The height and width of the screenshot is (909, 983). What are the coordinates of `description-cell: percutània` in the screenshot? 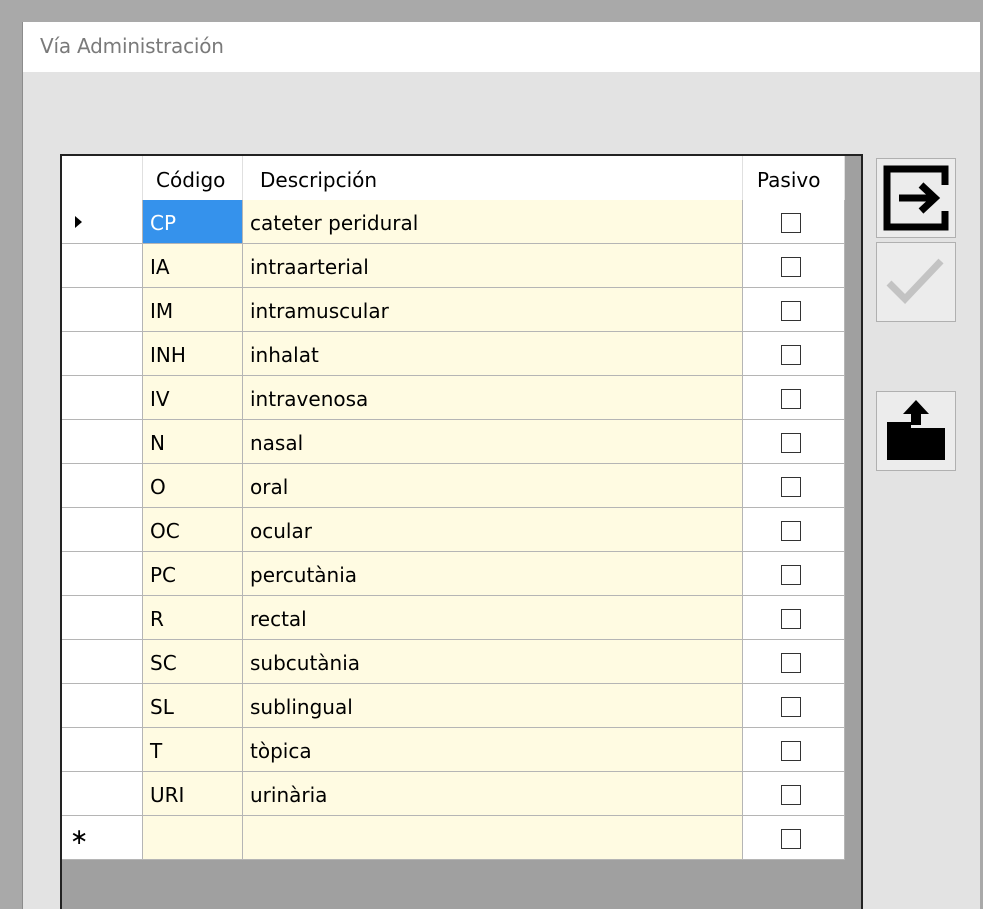 It's located at (493, 574).